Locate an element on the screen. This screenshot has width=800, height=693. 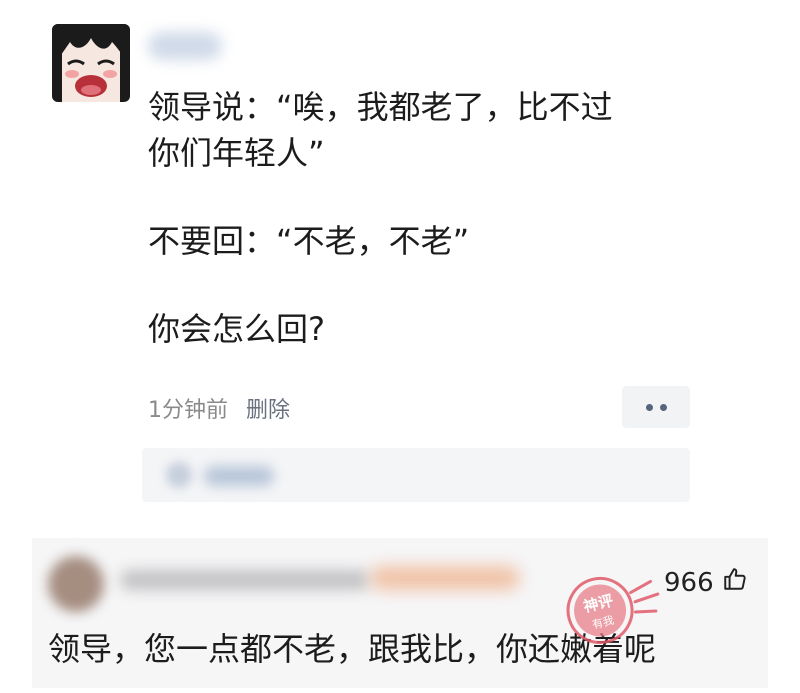
post-line-4: 你会怎么回? is located at coordinates (236, 329).